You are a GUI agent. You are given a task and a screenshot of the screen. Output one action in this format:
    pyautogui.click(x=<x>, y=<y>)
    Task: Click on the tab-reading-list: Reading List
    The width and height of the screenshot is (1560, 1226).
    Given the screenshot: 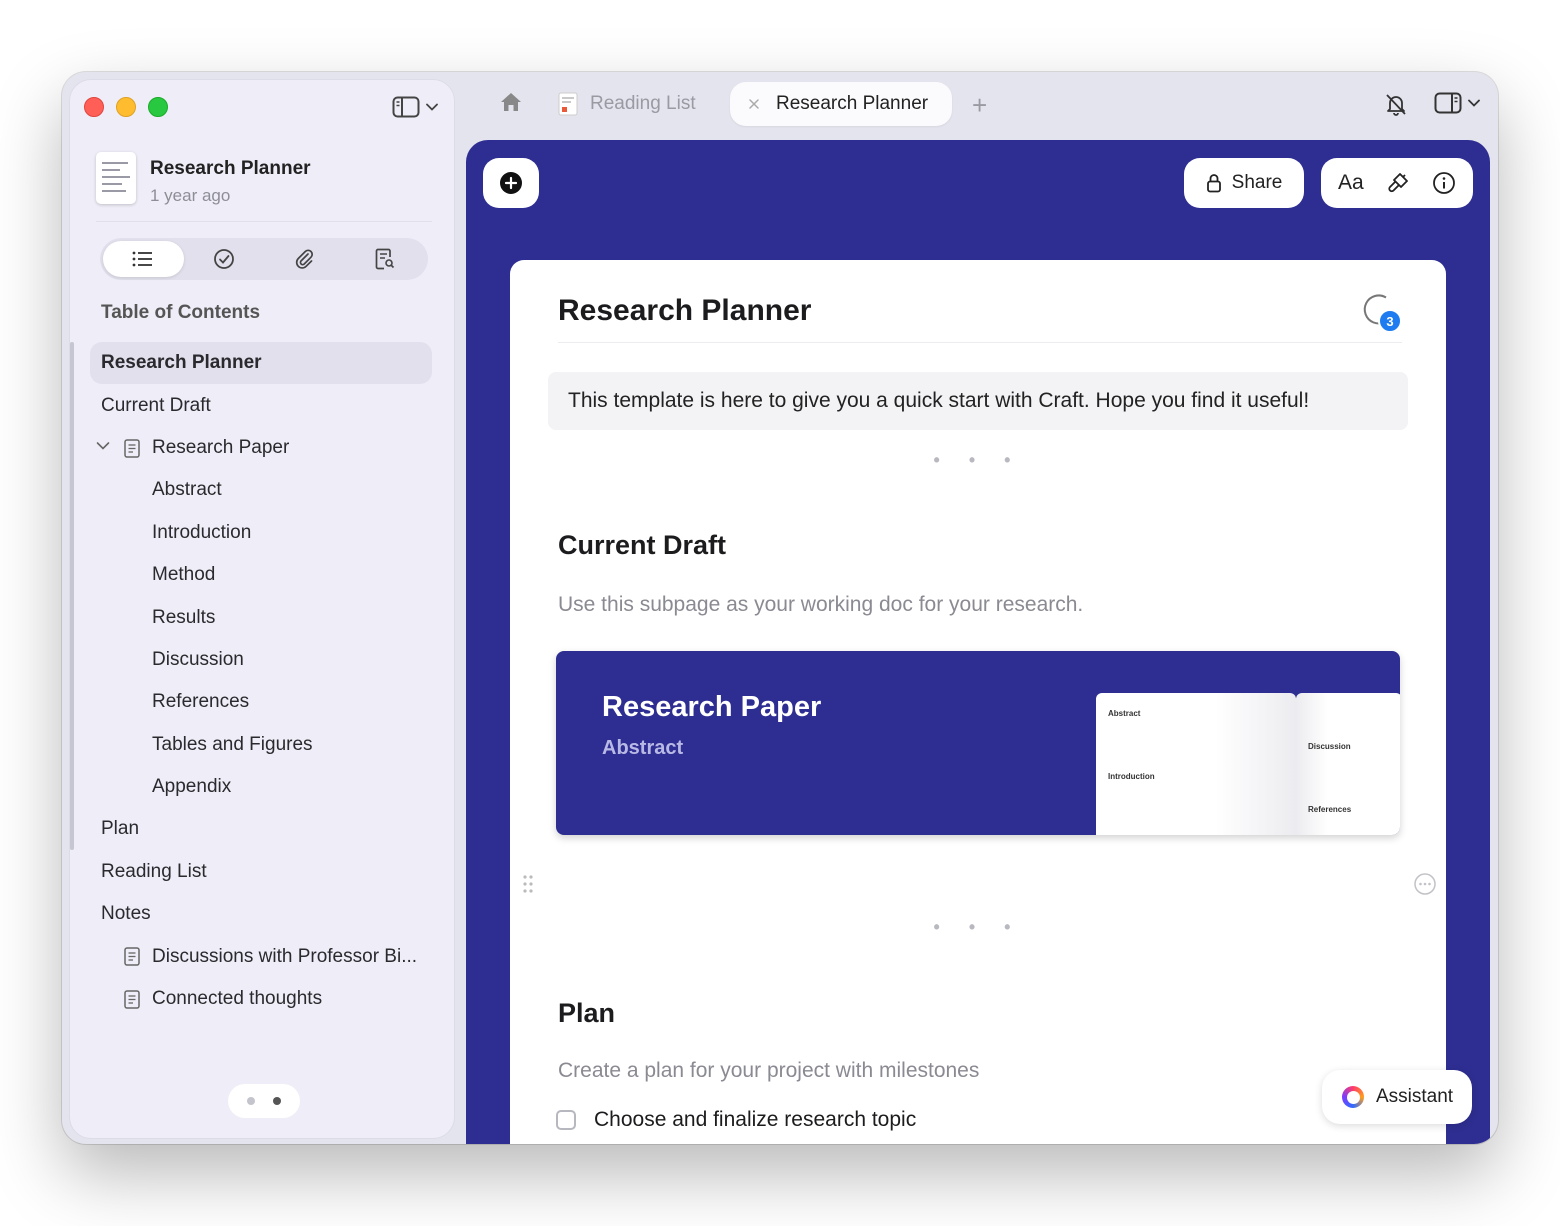 What is the action you would take?
    pyautogui.click(x=627, y=104)
    